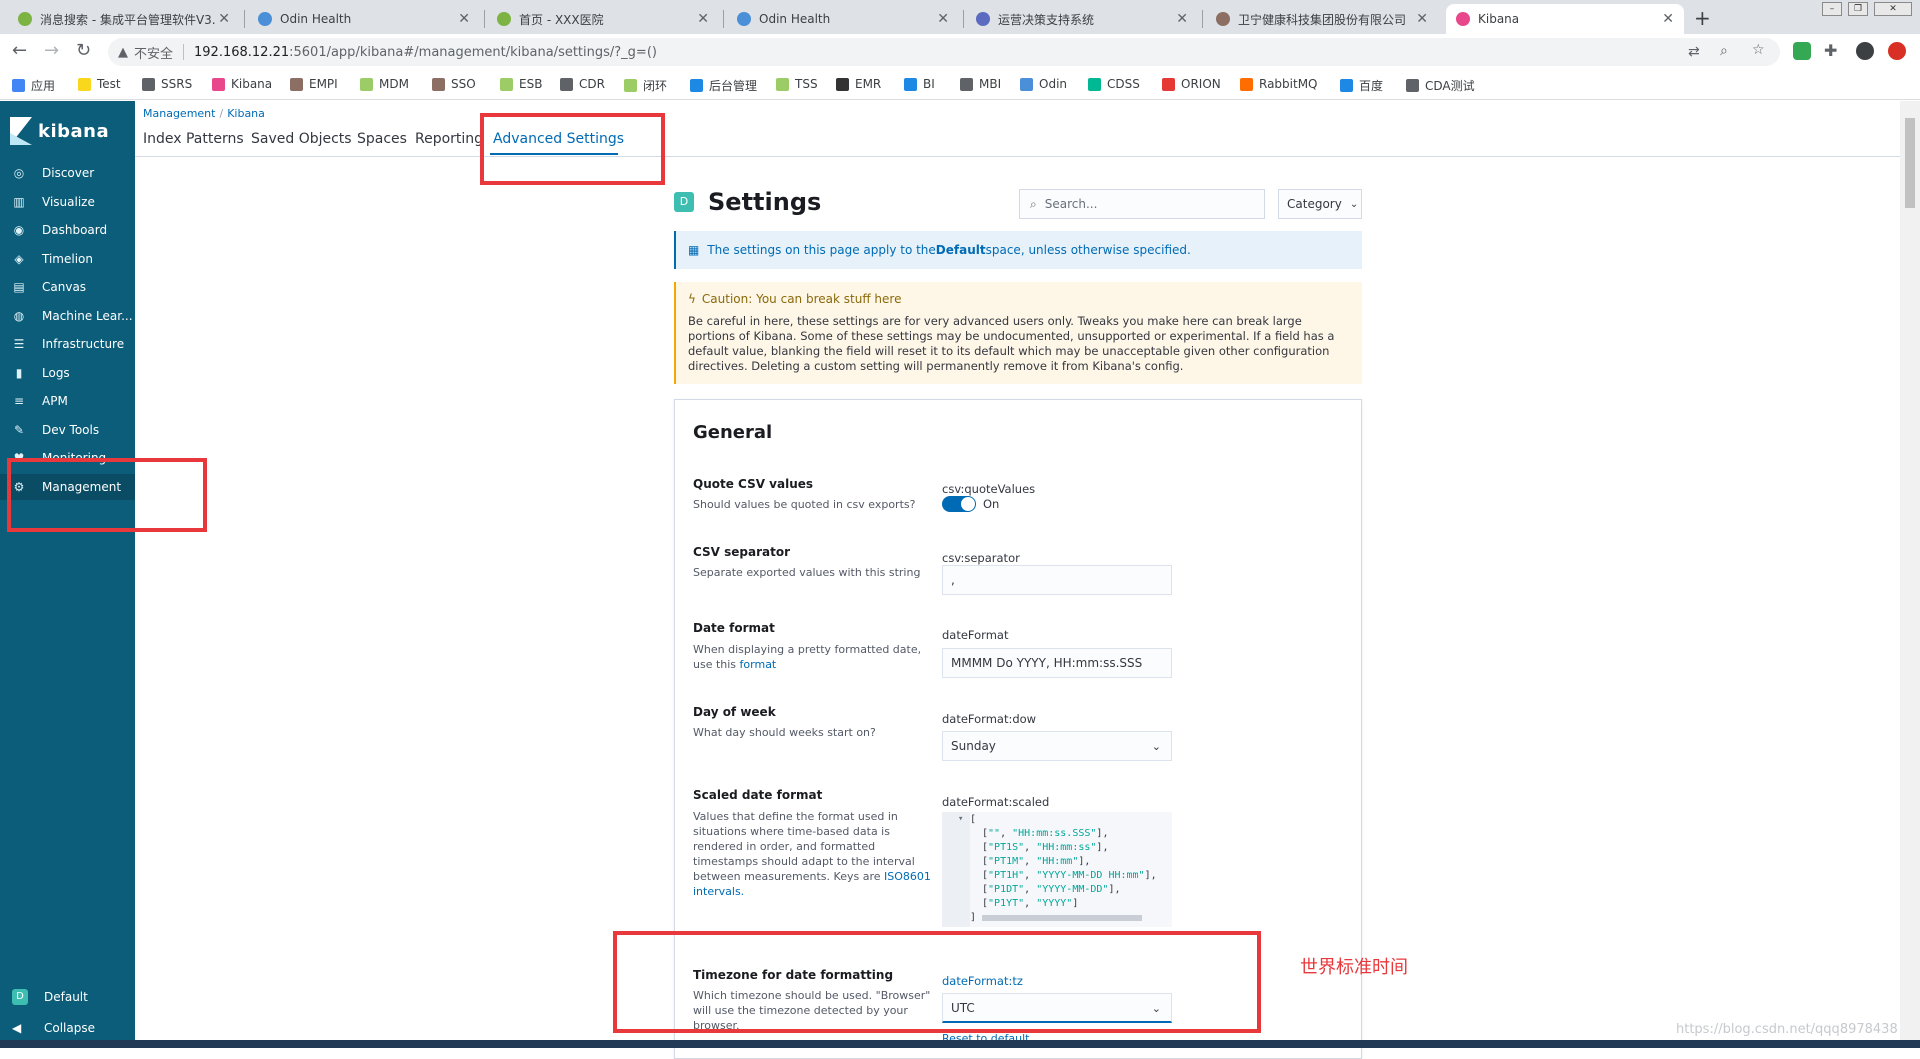  What do you see at coordinates (758, 664) in the screenshot?
I see `date-format-link: format` at bounding box center [758, 664].